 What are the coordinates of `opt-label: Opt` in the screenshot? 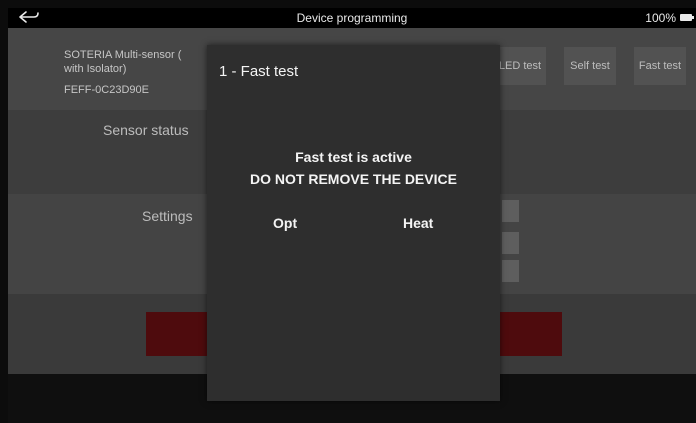 It's located at (285, 223).